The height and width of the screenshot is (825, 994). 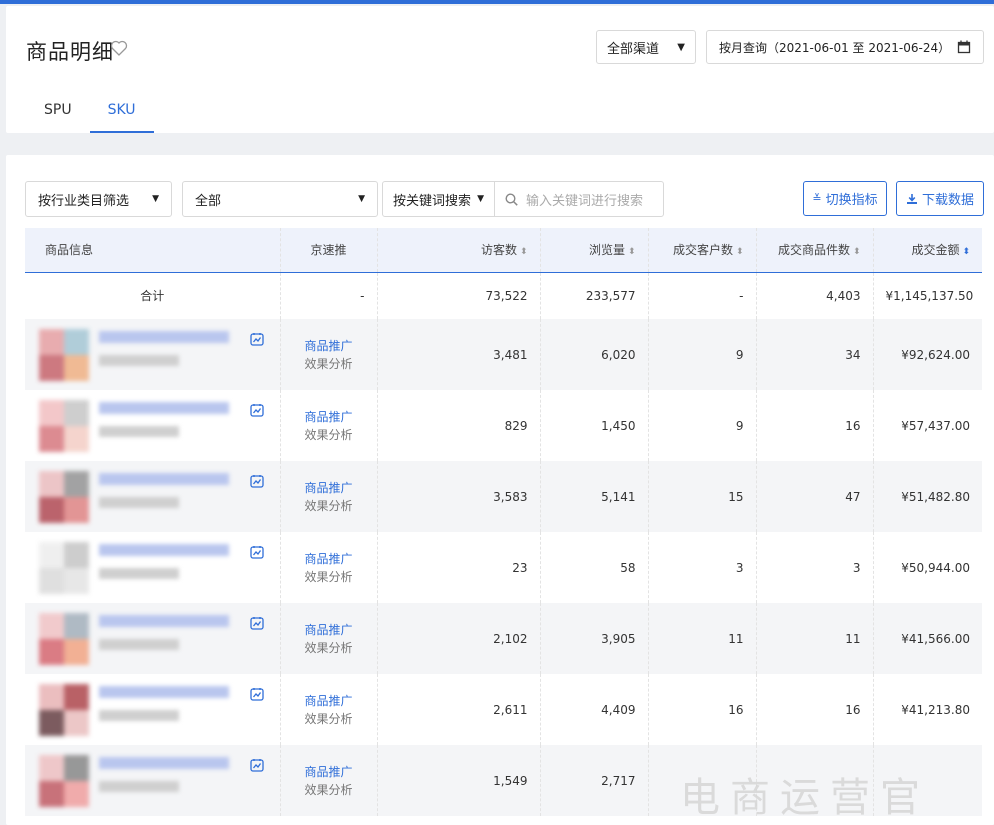 I want to click on tab-spu: SPU, so click(x=58, y=112).